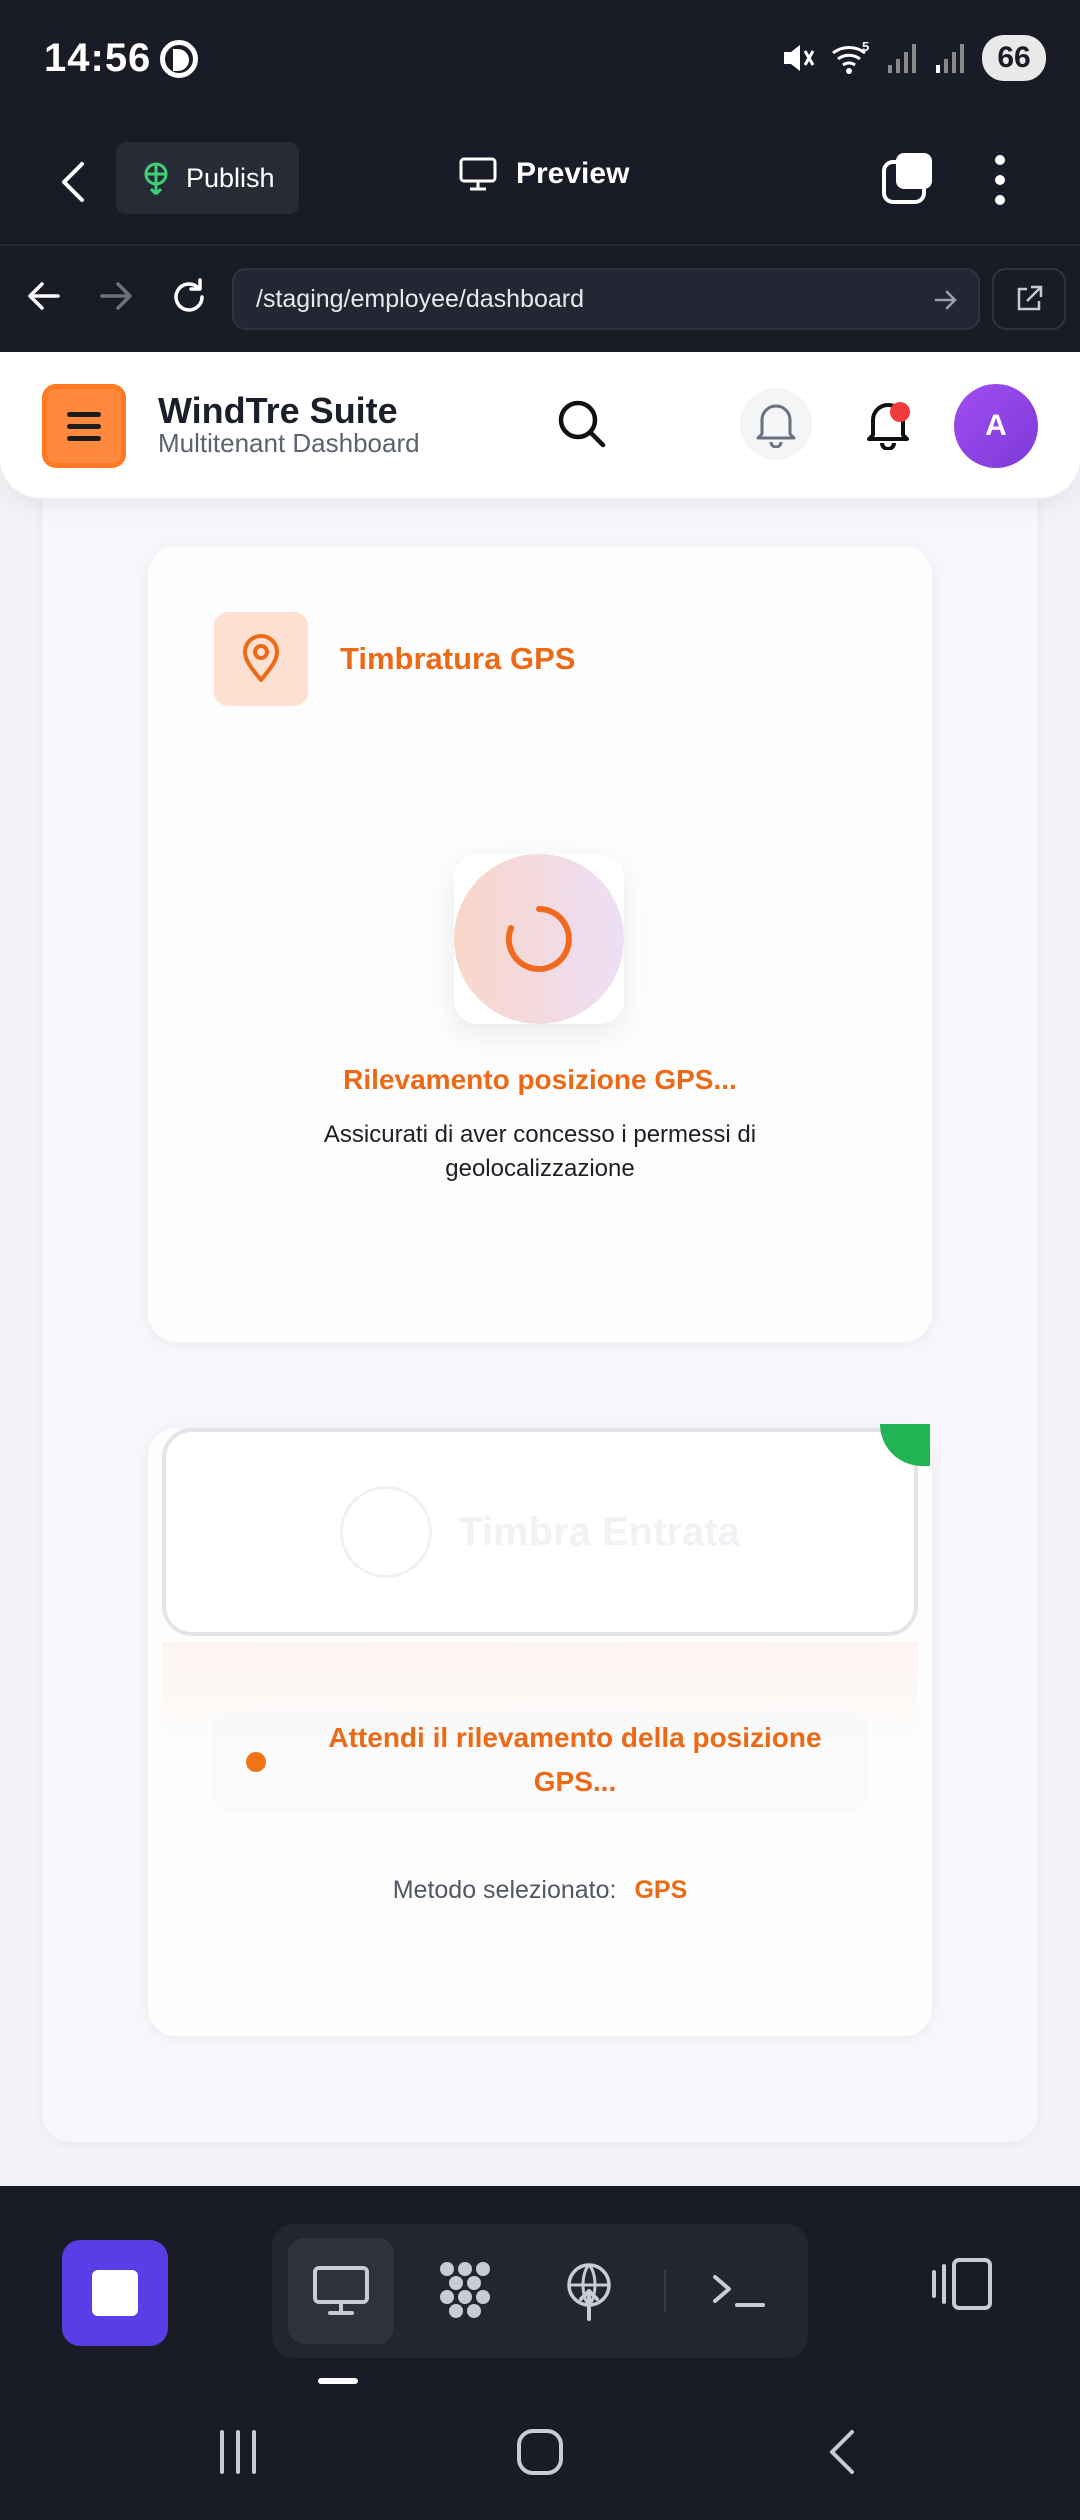 This screenshot has width=1080, height=2520. Describe the element at coordinates (850, 56) in the screenshot. I see `wifi-icon: 5` at that location.